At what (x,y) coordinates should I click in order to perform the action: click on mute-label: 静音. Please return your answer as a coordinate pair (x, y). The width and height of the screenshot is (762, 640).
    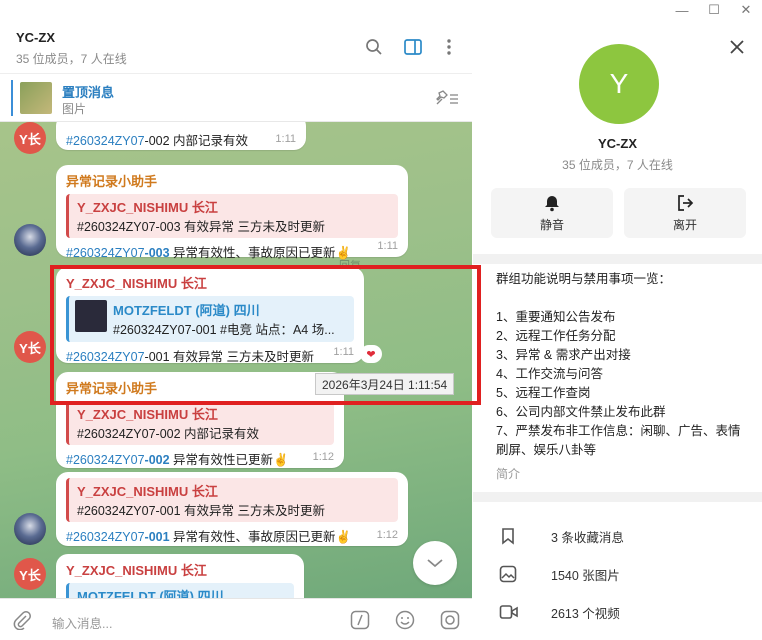
    Looking at the image, I should click on (551, 224).